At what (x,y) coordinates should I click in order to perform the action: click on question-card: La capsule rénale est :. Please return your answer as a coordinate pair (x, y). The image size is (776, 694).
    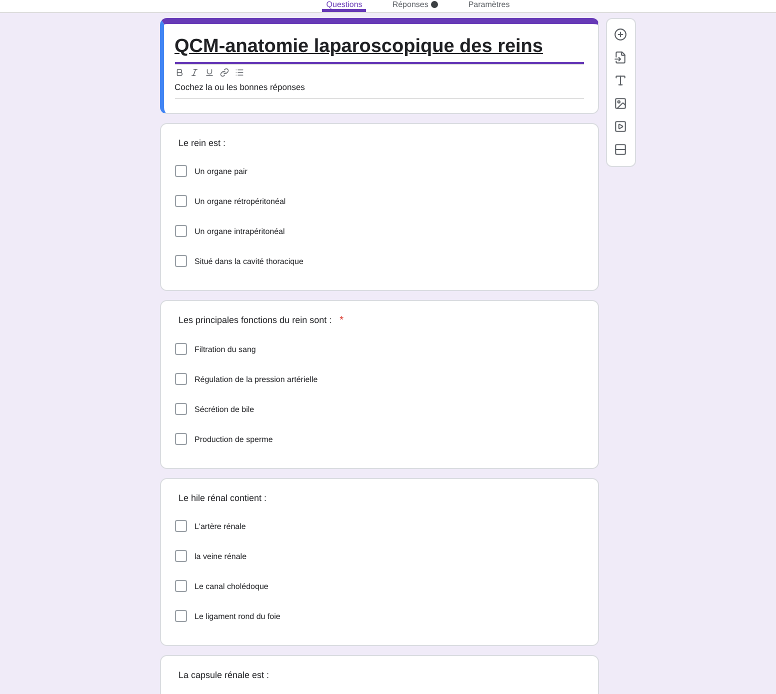
    Looking at the image, I should click on (379, 674).